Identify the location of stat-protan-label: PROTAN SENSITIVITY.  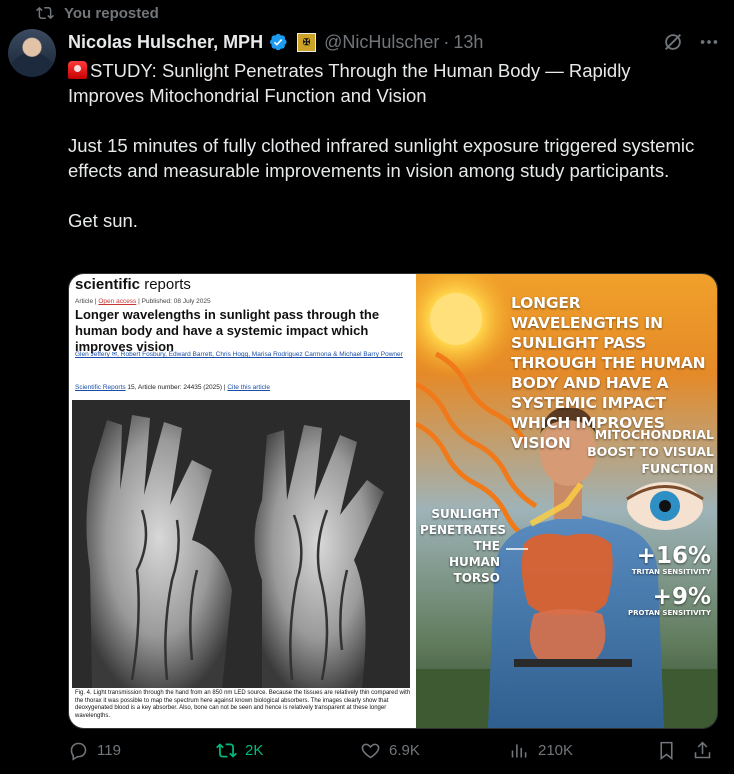
(669, 613).